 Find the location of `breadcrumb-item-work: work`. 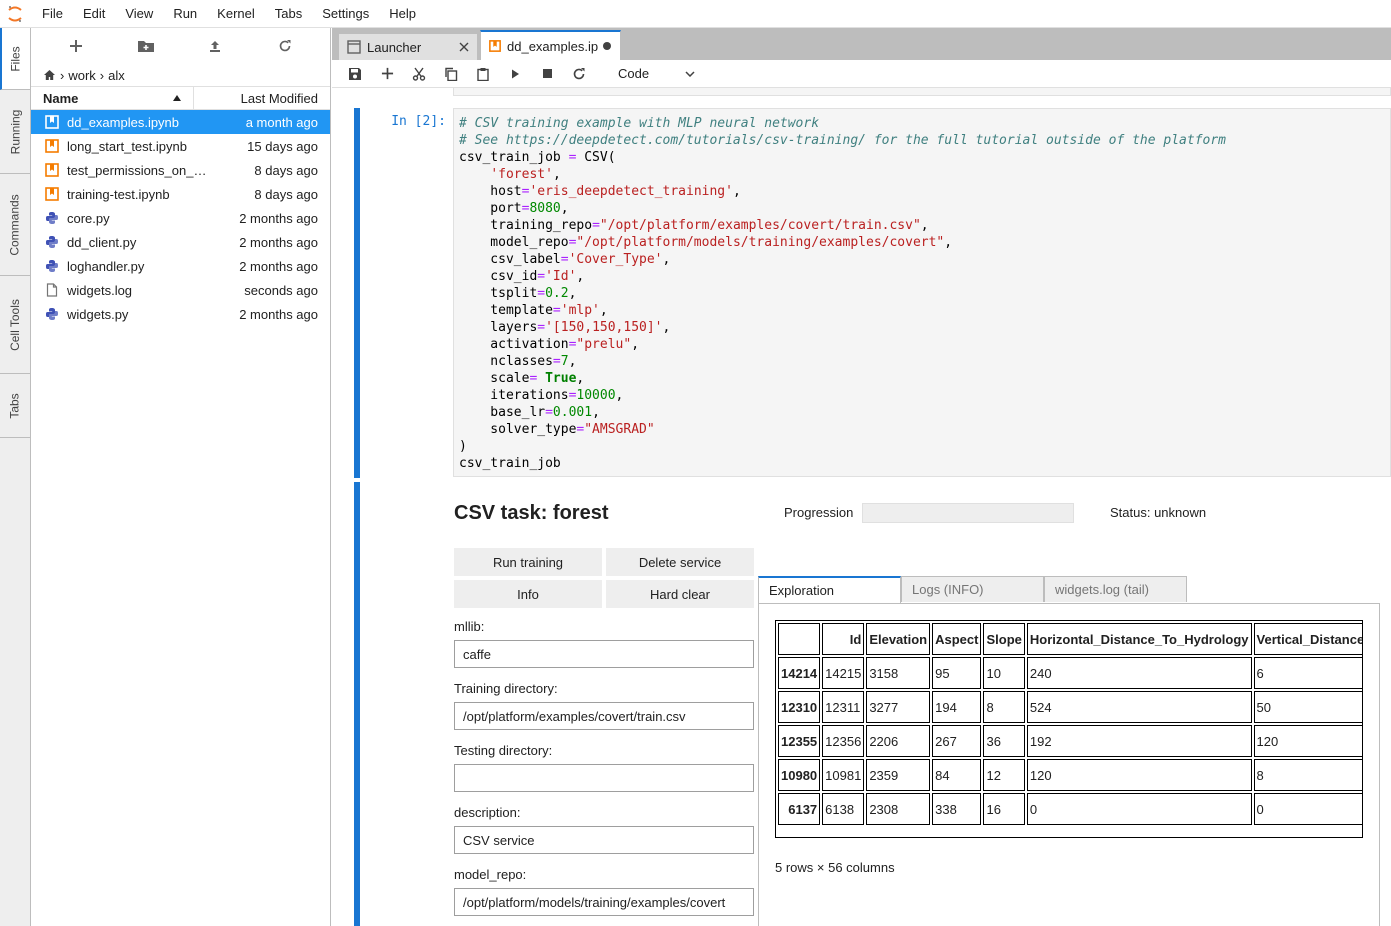

breadcrumb-item-work: work is located at coordinates (81, 75).